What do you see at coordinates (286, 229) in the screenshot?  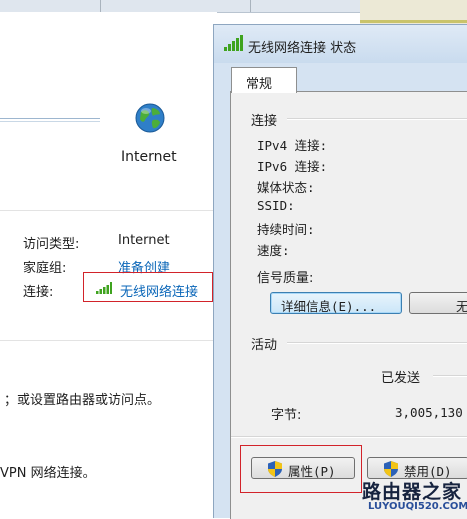 I see `duration-label: 持续时间:` at bounding box center [286, 229].